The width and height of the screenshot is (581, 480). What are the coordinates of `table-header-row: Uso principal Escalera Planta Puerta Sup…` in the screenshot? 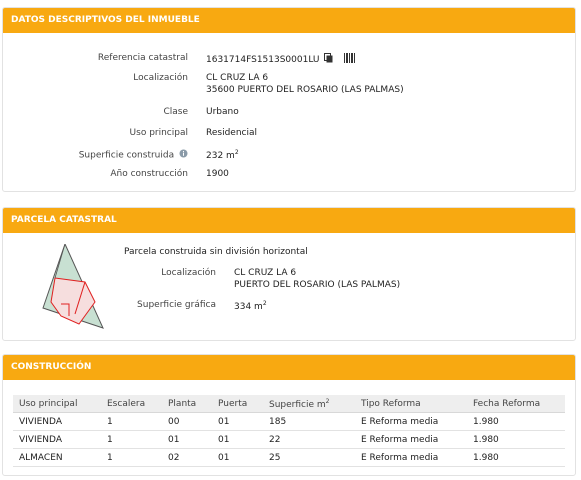 It's located at (289, 404).